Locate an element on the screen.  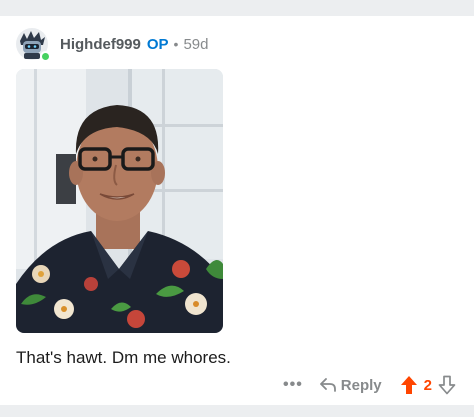
reply-label: Reply is located at coordinates (361, 385).